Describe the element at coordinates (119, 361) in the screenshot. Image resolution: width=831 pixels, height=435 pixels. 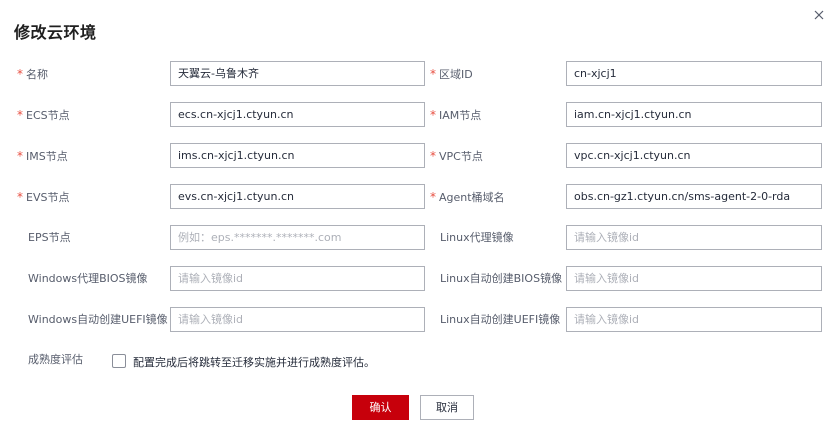
I see `maturity-checkbox` at that location.